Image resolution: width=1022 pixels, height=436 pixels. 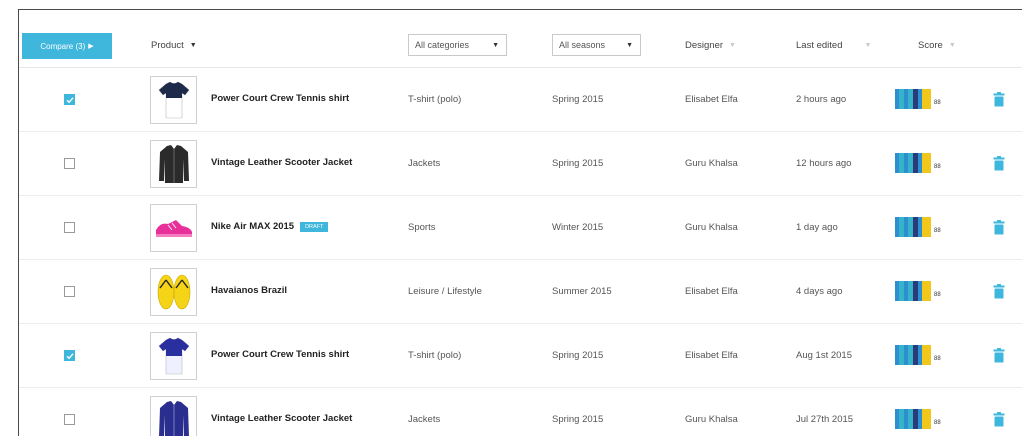 I want to click on sneaker-icon, so click(x=173, y=228).